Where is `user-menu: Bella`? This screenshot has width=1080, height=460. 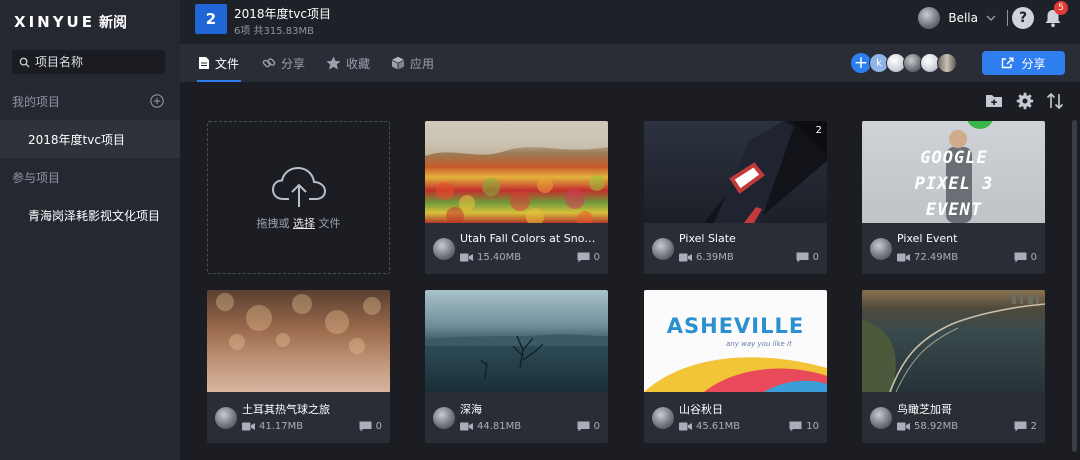
user-menu: Bella is located at coordinates (957, 18).